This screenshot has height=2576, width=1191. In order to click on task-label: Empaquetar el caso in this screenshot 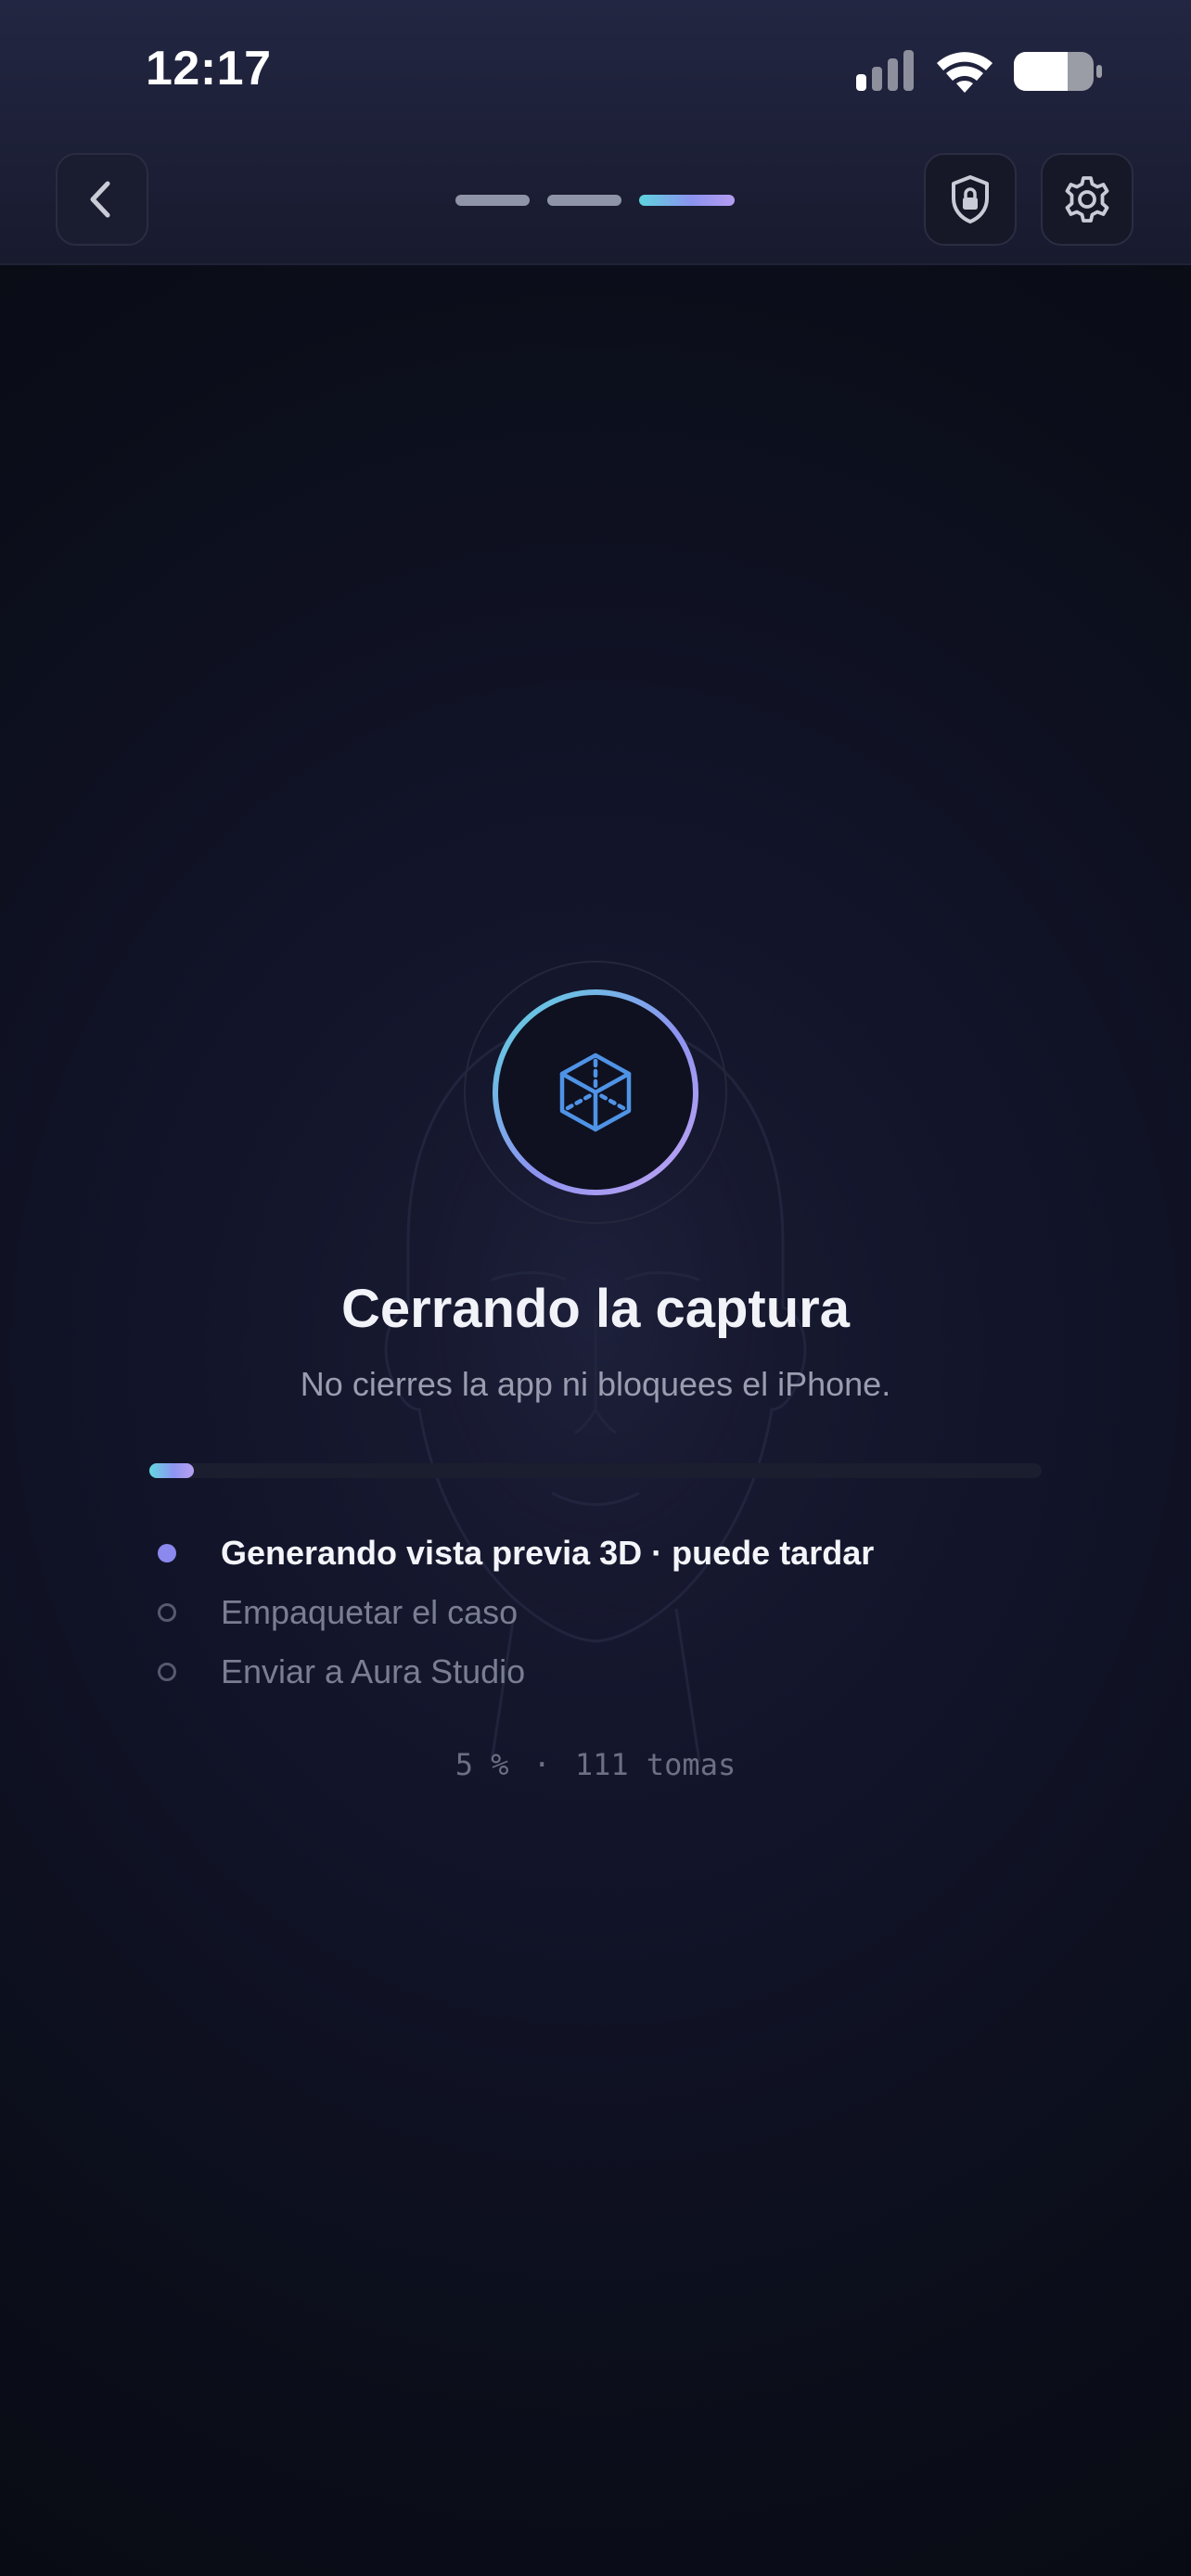, I will do `click(370, 1612)`.